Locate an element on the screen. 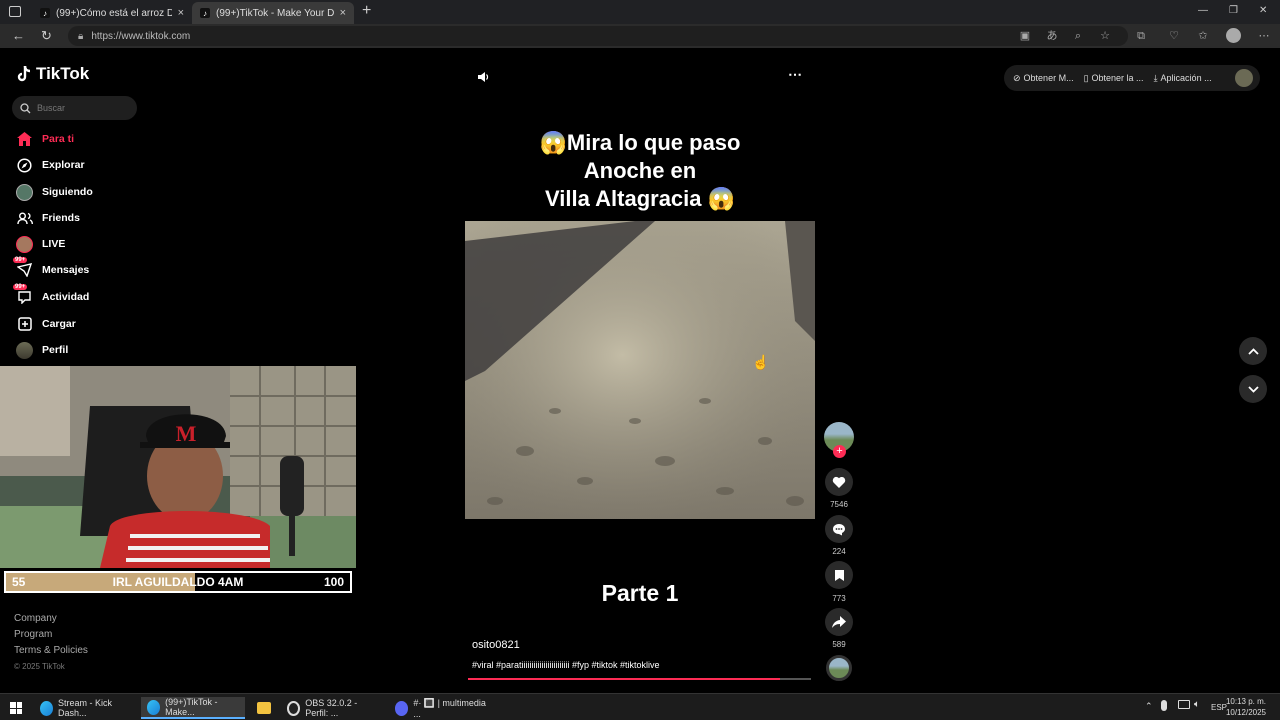 The image size is (1280, 720). search-icon is located at coordinates (25, 107).